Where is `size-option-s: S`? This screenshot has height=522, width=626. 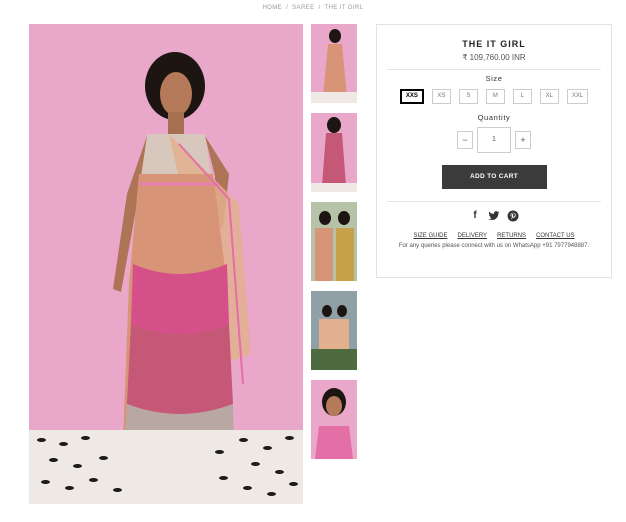
size-option-s: S is located at coordinates (468, 96).